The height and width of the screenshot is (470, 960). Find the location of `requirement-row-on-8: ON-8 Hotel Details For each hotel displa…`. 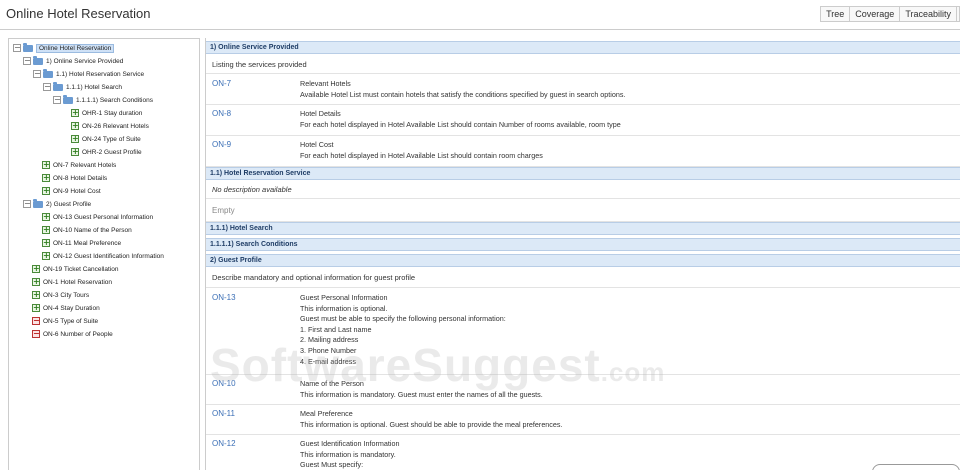

requirement-row-on-8: ON-8 Hotel Details For each hotel displa… is located at coordinates (583, 120).